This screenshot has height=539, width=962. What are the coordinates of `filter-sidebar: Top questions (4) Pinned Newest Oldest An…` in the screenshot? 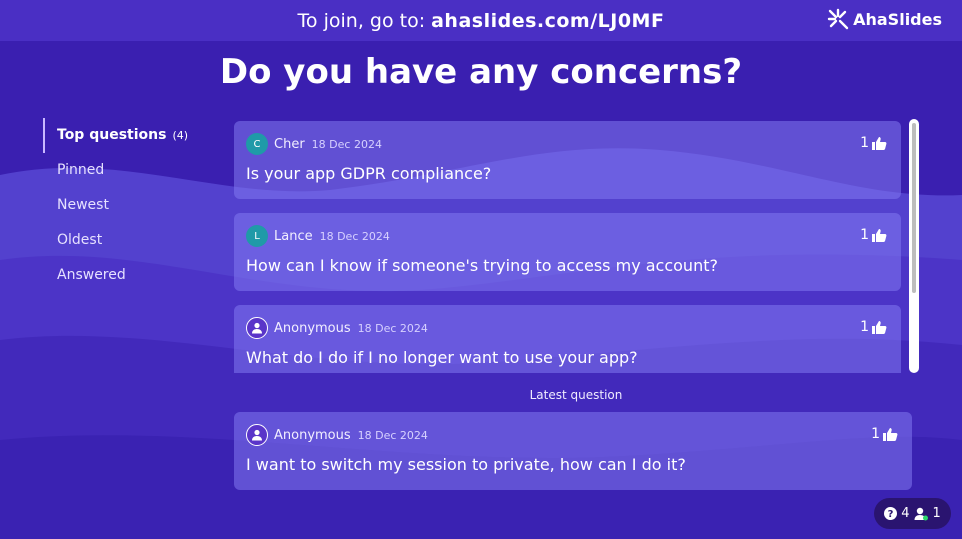 It's located at (128, 205).